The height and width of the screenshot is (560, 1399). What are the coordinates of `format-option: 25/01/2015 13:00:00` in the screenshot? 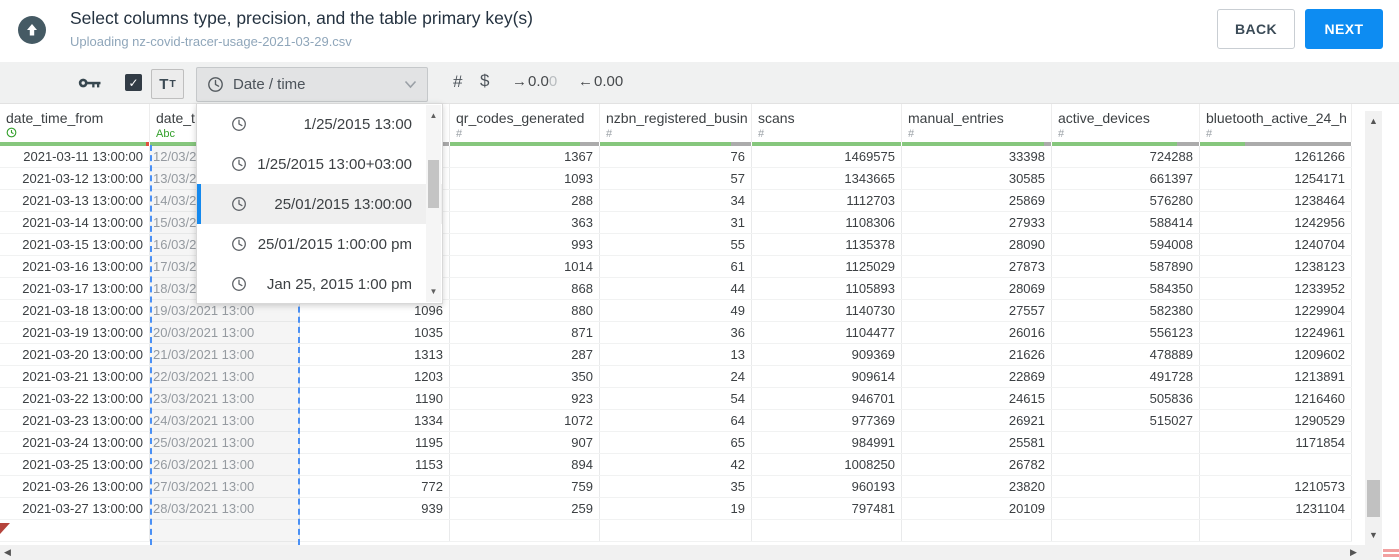 It's located at (319, 204).